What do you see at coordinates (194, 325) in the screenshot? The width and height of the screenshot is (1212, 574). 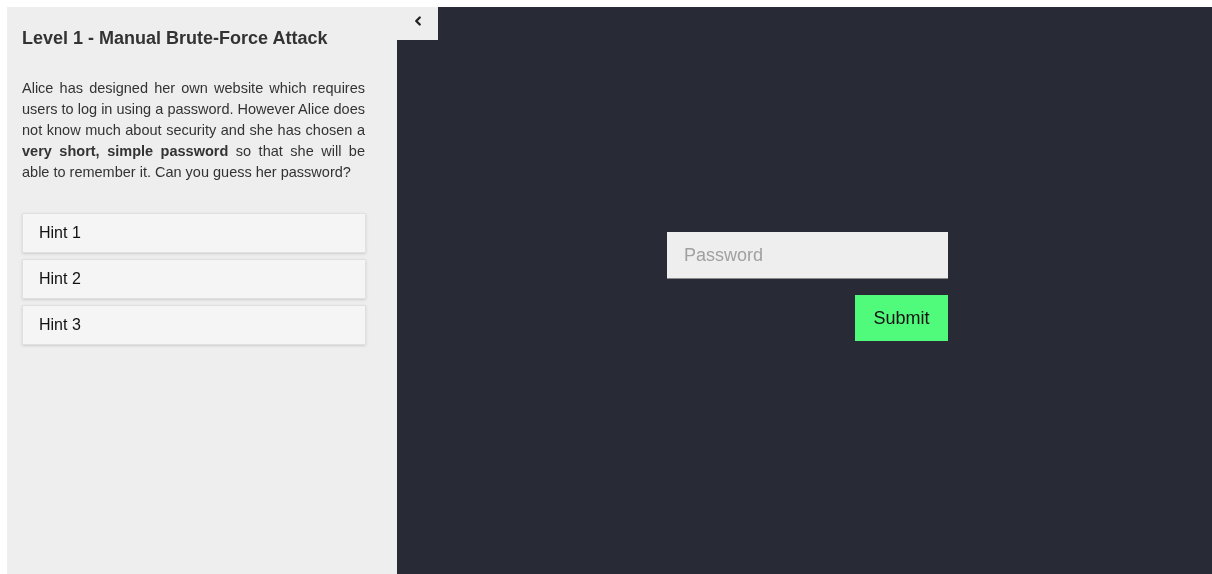 I see `hint-panel: Hint 3` at bounding box center [194, 325].